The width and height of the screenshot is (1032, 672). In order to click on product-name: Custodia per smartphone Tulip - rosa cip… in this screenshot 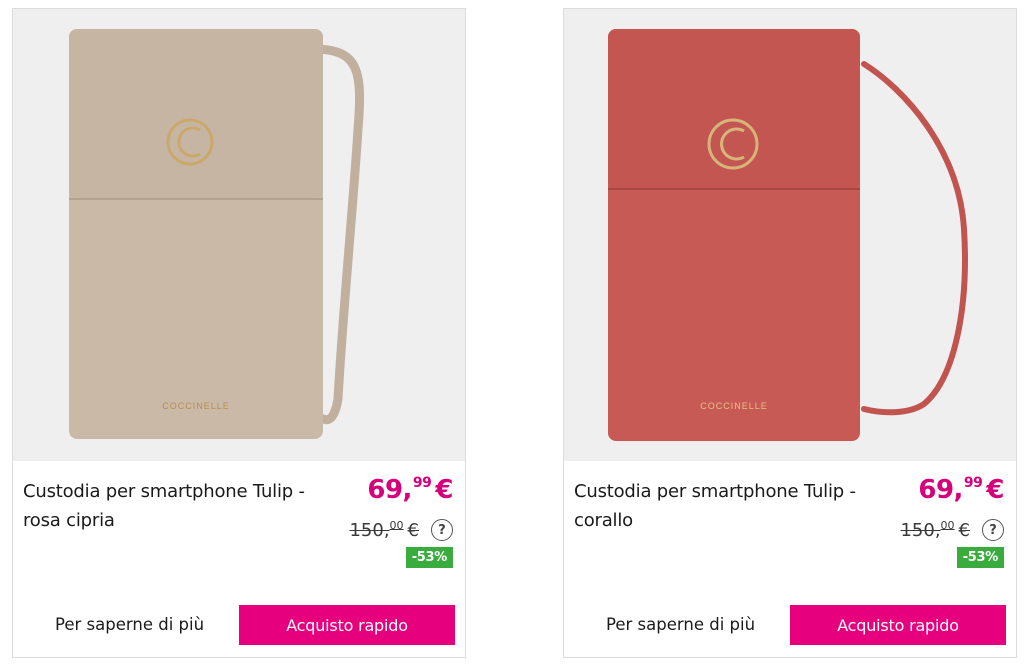, I will do `click(183, 506)`.